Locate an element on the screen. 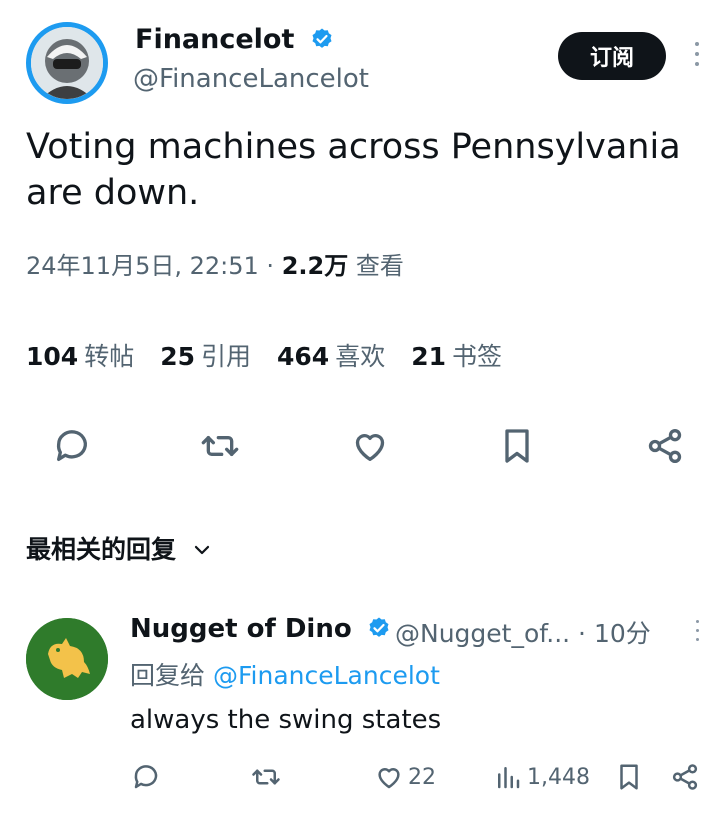  action-bar is located at coordinates (357, 451).